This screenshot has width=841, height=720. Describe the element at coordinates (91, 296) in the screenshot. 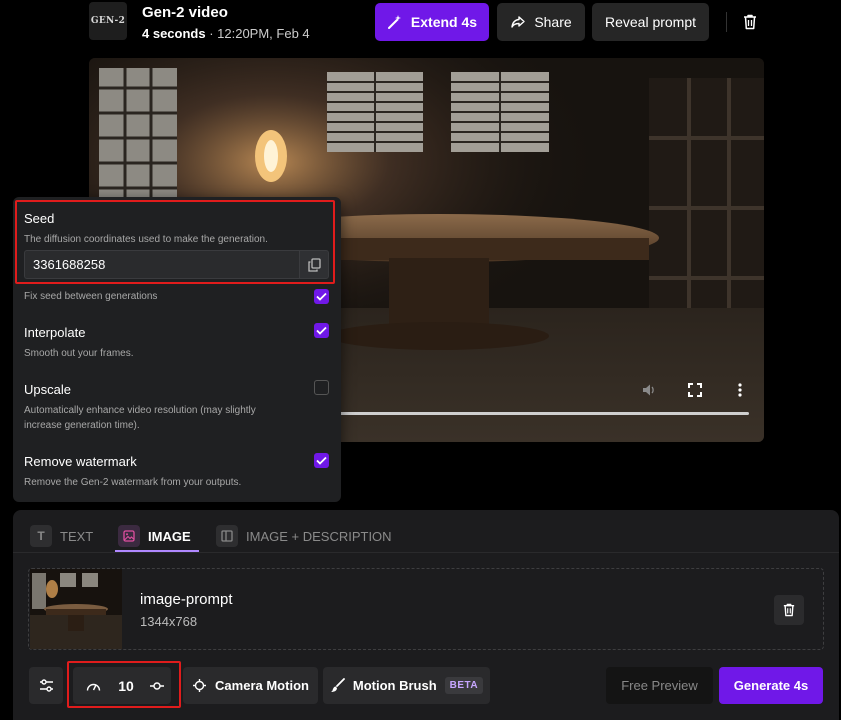

I see `fix-seed-description: Fix seed between generations` at that location.